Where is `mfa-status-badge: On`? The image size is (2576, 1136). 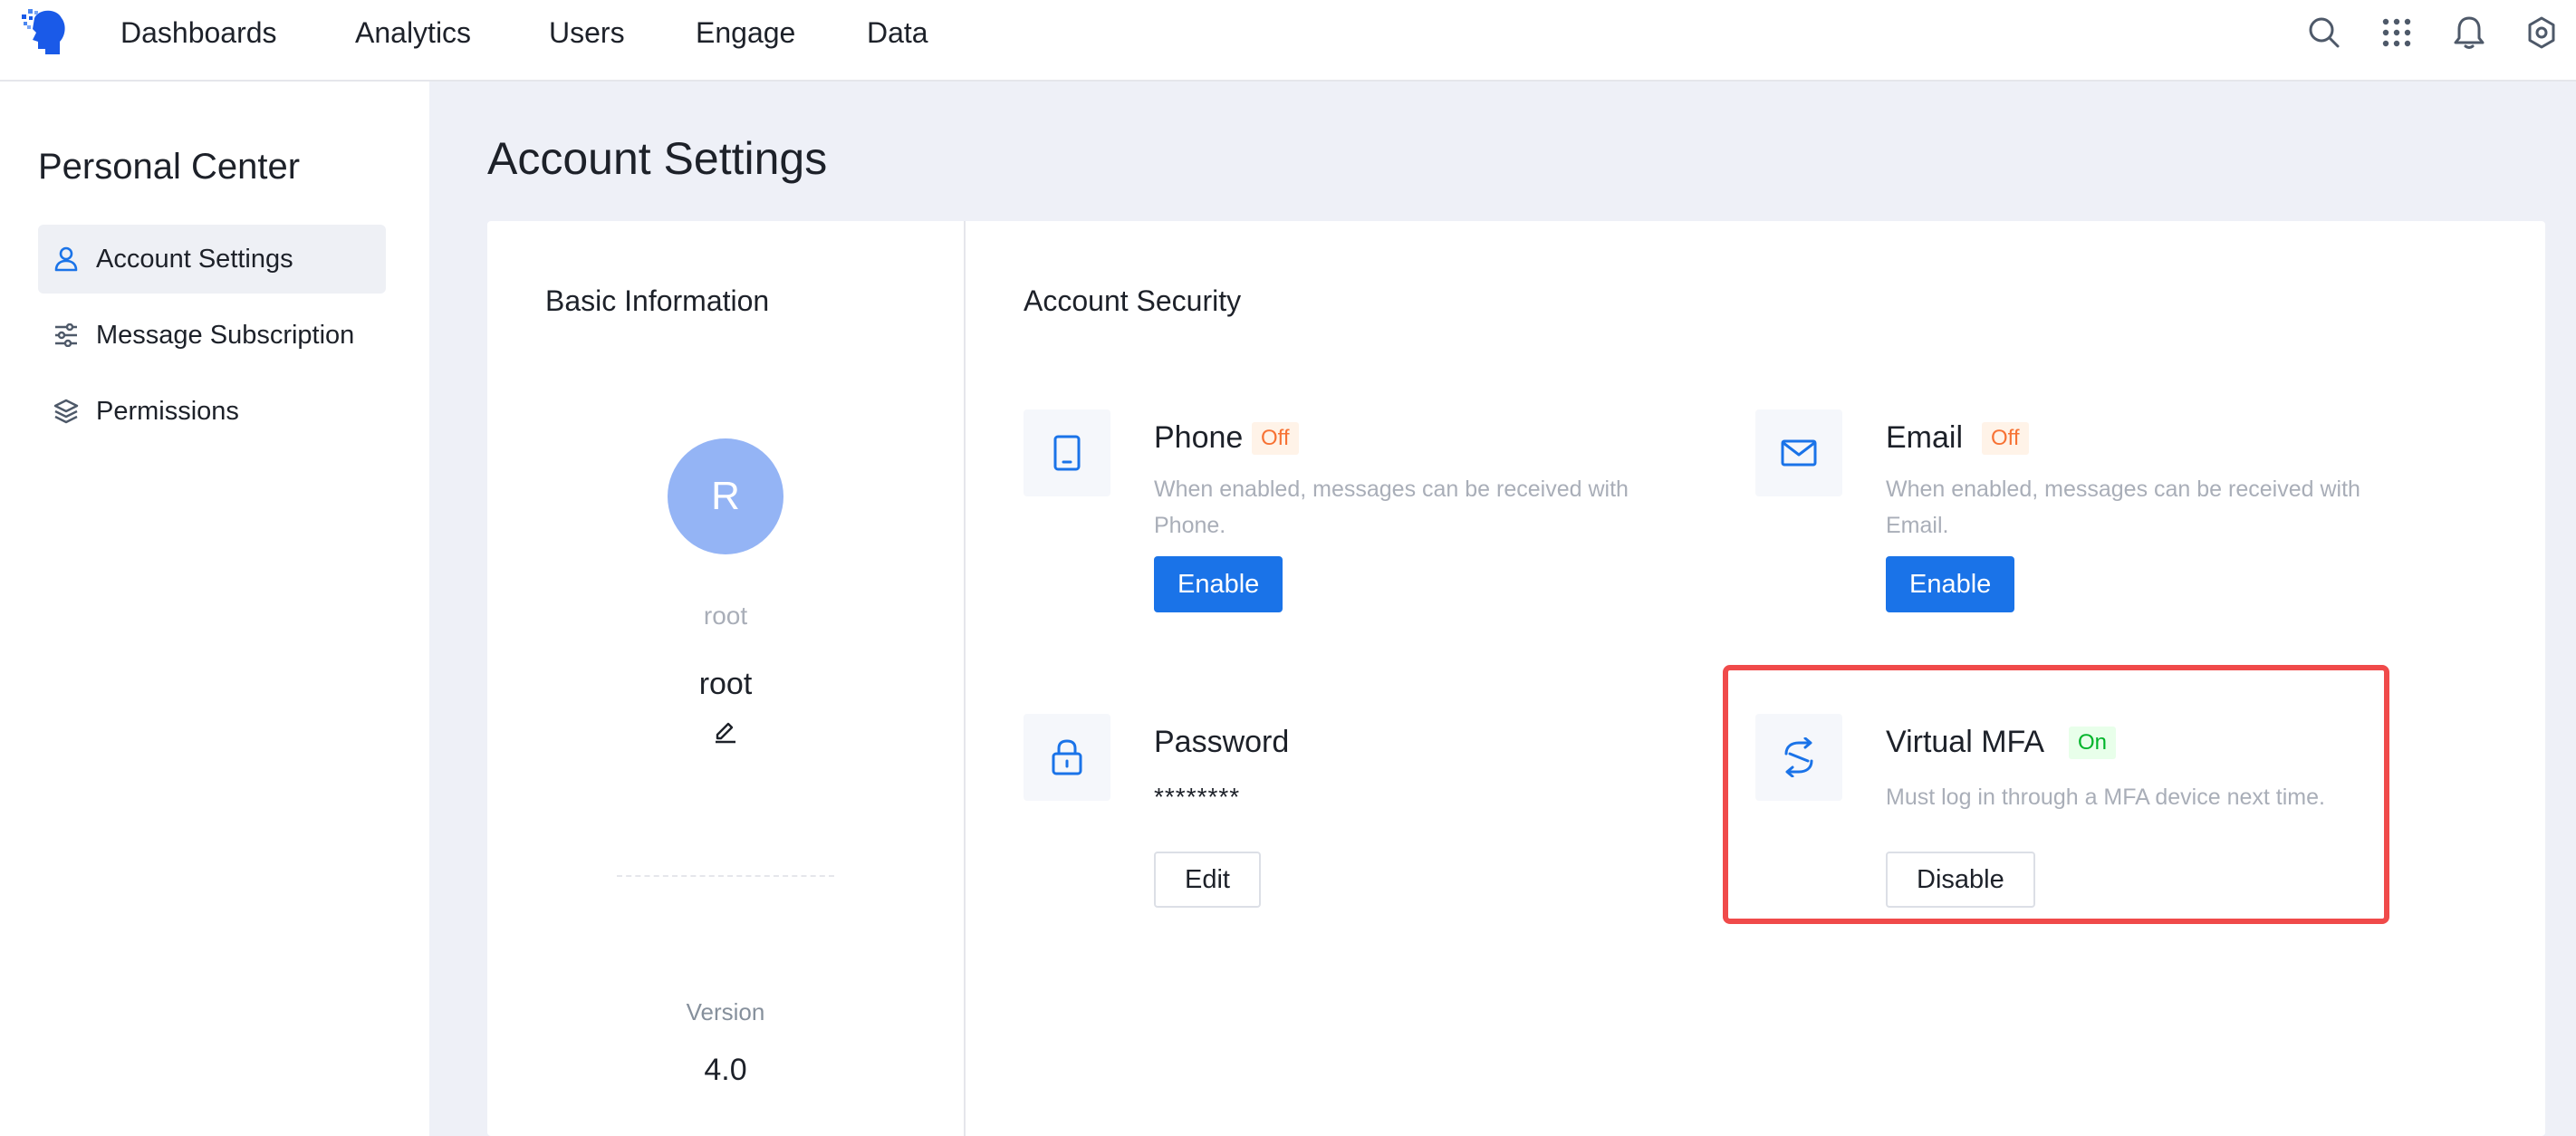
mfa-status-badge: On is located at coordinates (2093, 743).